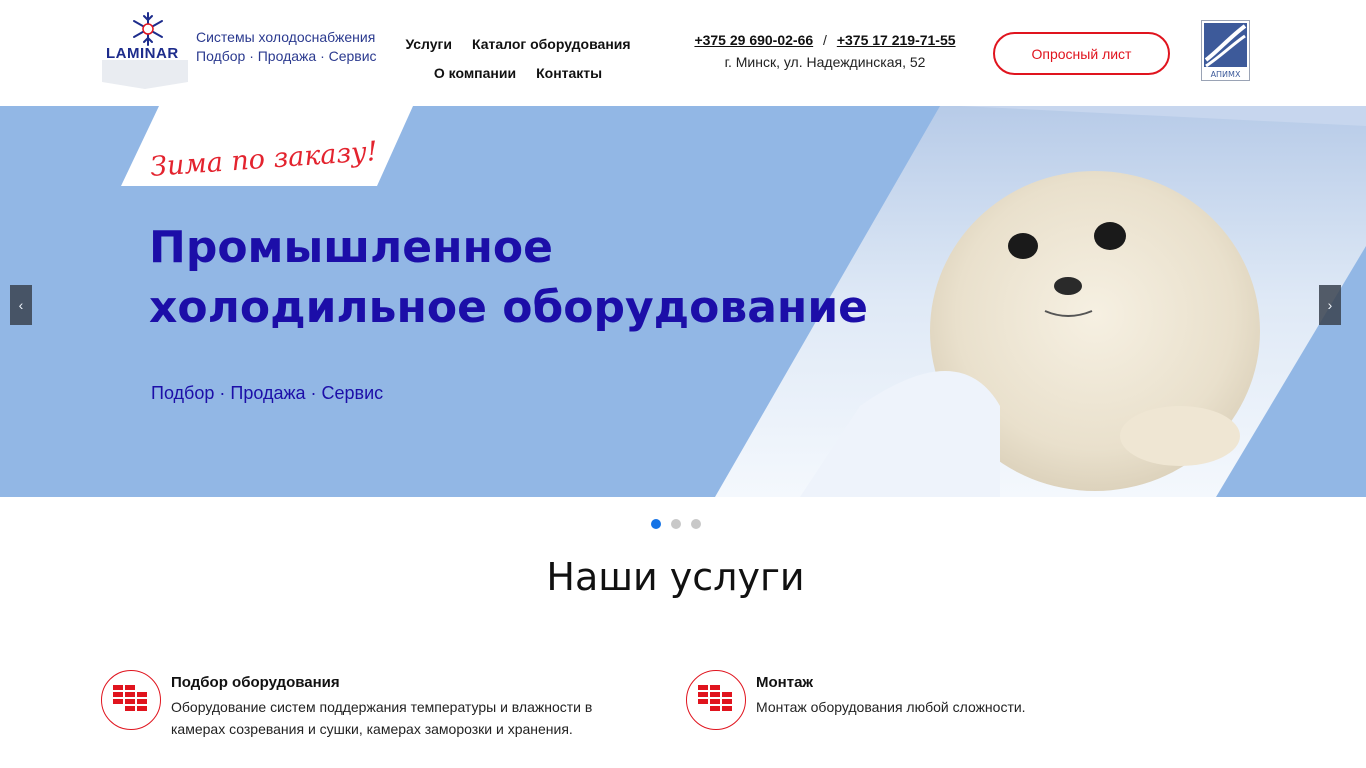 Image resolution: width=1366 pixels, height=768 pixels. Describe the element at coordinates (753, 40) in the screenshot. I see `phone-link-1: +375 29 690-02-66` at that location.